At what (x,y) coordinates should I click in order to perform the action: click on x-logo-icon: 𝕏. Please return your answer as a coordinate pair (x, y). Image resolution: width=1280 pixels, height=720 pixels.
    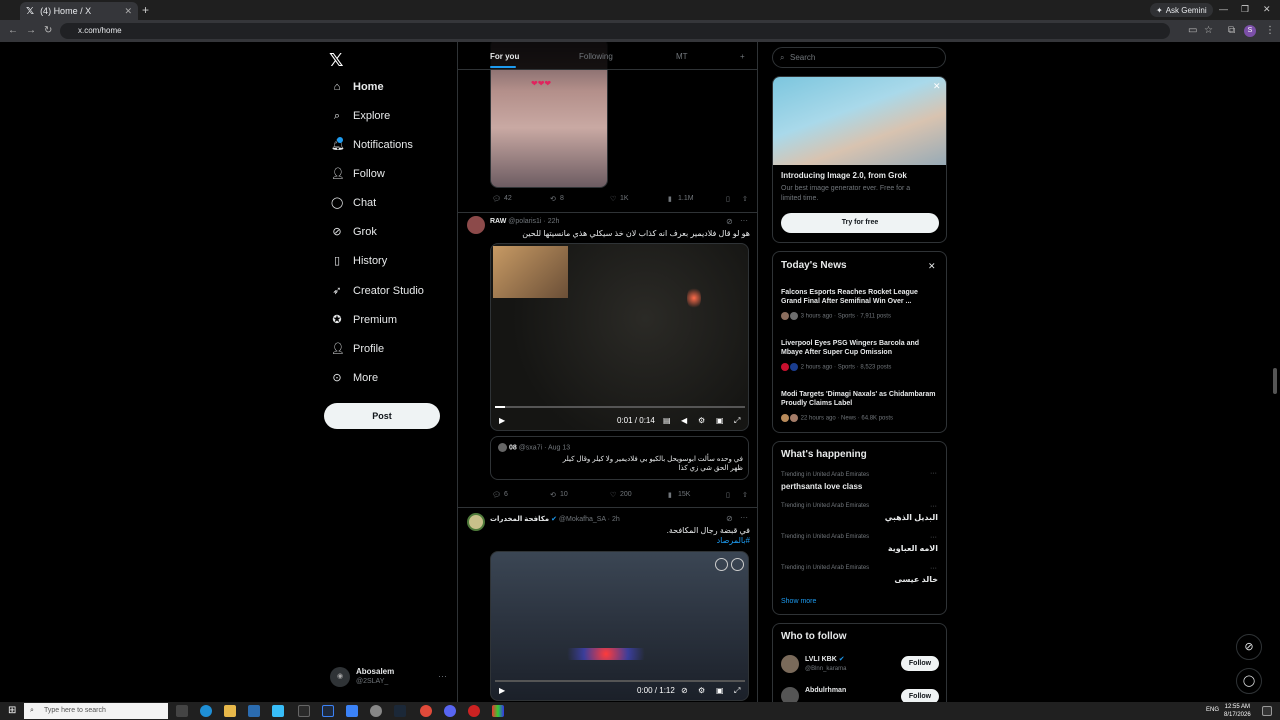
    Looking at the image, I should click on (336, 60).